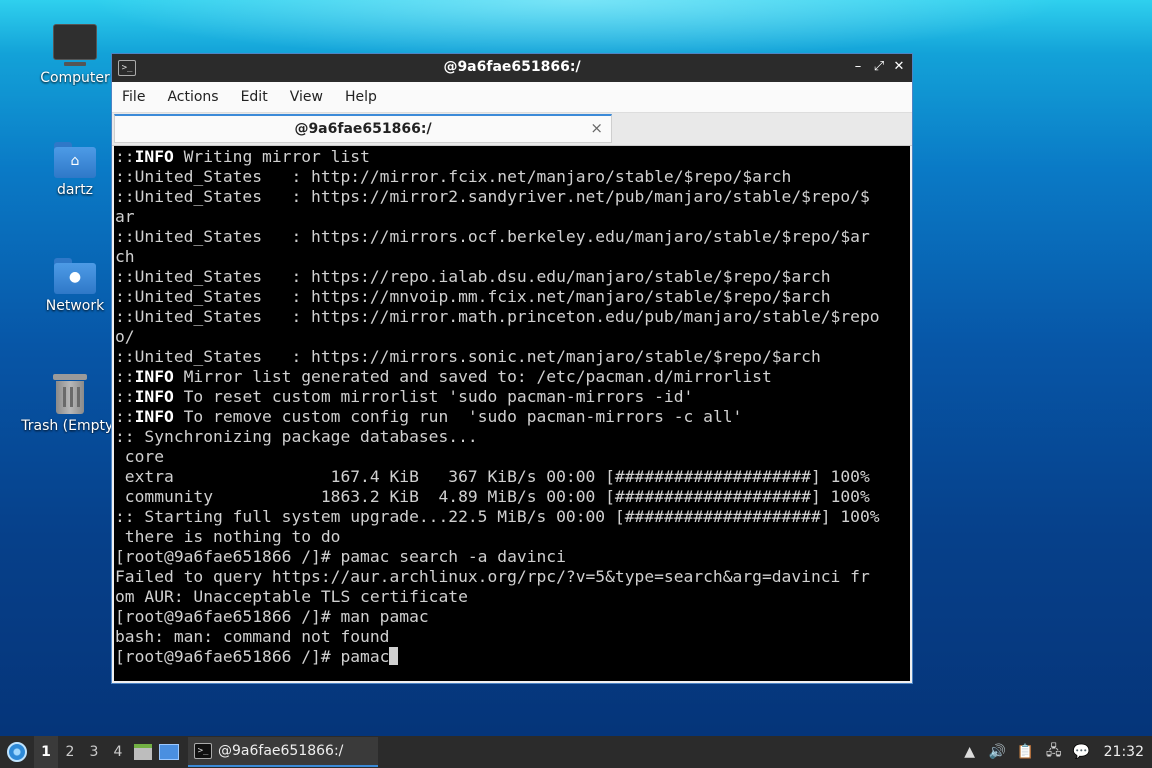 This screenshot has height=768, width=1152. I want to click on clock: 21:32, so click(1124, 752).